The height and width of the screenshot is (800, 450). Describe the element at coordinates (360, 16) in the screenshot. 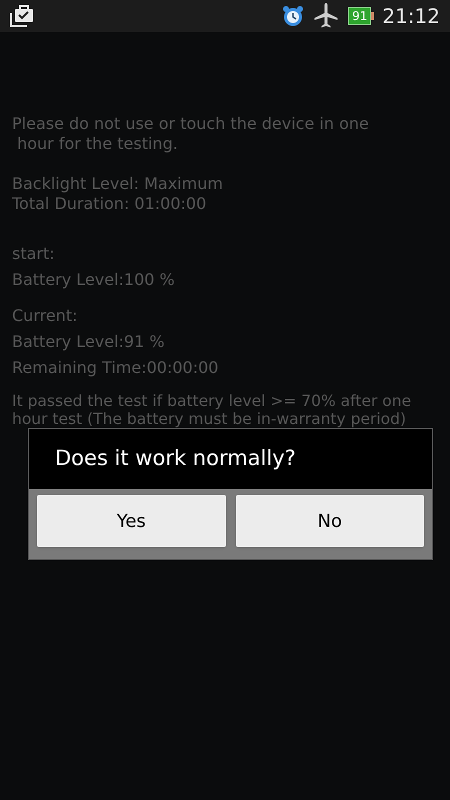

I see `battery-percentage: 91` at that location.